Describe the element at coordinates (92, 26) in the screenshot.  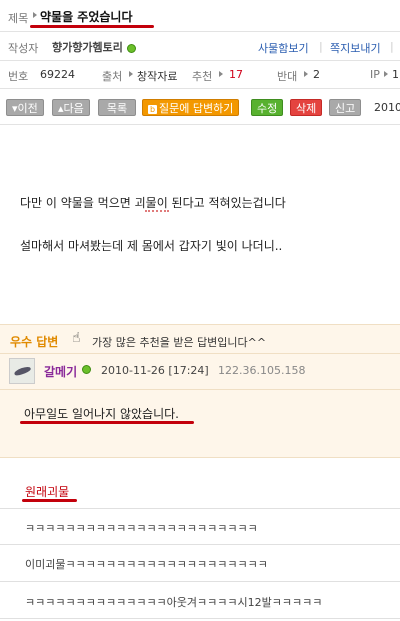
I see `title-underline` at that location.